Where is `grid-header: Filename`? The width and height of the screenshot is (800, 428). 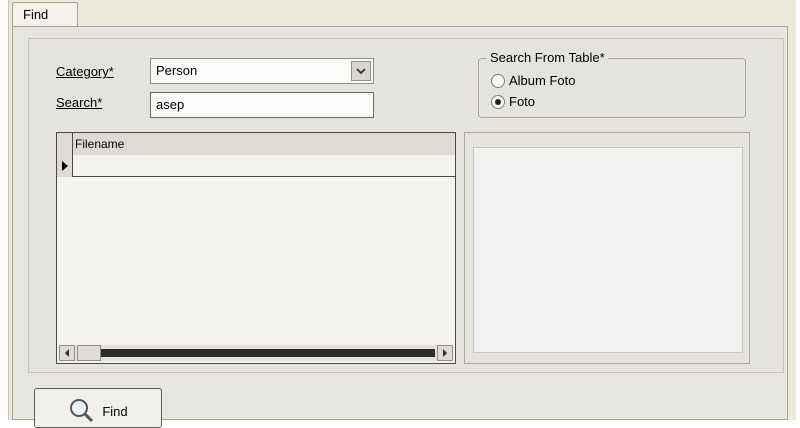
grid-header: Filename is located at coordinates (256, 144).